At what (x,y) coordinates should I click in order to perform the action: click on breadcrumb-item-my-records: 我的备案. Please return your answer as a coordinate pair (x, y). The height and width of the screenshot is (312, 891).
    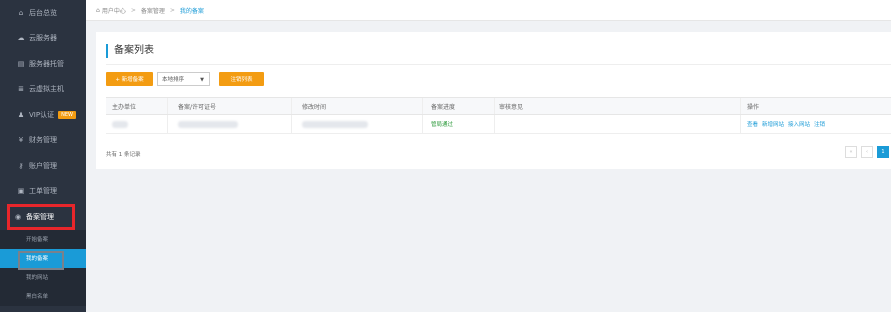
    Looking at the image, I should click on (191, 11).